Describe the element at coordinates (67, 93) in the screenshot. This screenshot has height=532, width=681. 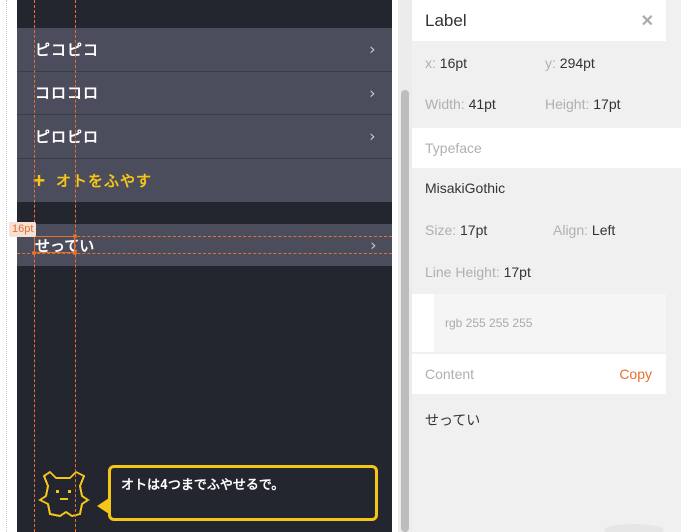
I see `menu-item-label: コロコロ` at that location.